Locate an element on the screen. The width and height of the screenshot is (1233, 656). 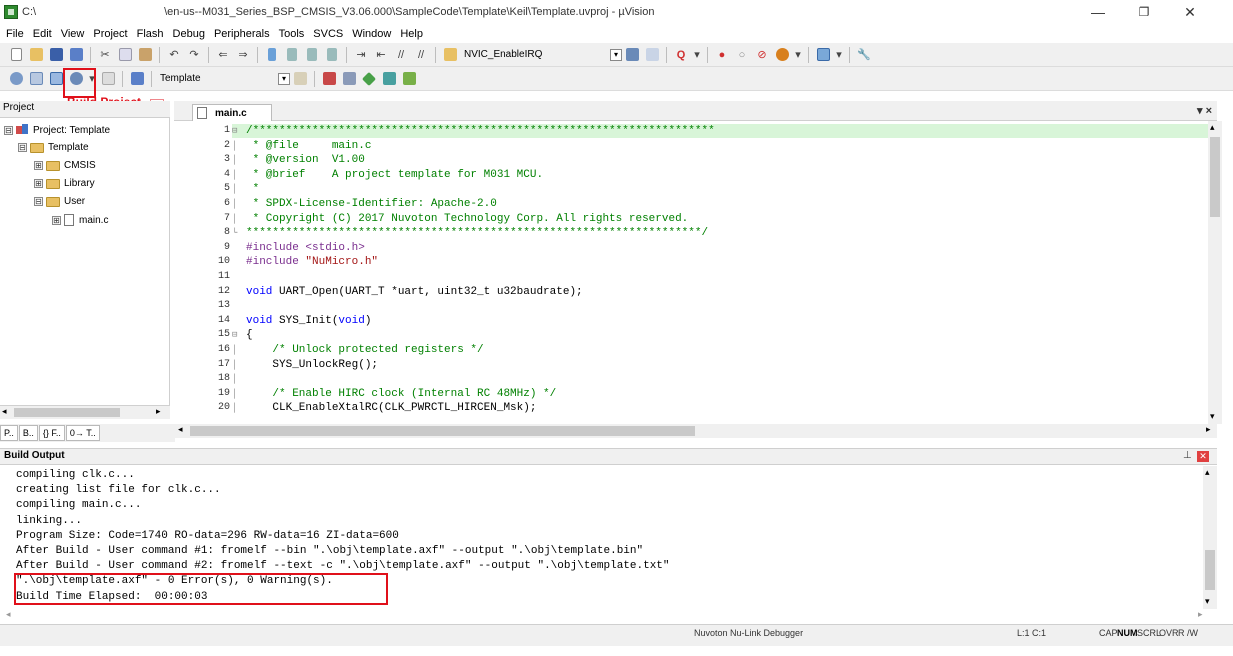
output-vscrollbar: ▴ ▾ is located at coordinates (1210, 537).